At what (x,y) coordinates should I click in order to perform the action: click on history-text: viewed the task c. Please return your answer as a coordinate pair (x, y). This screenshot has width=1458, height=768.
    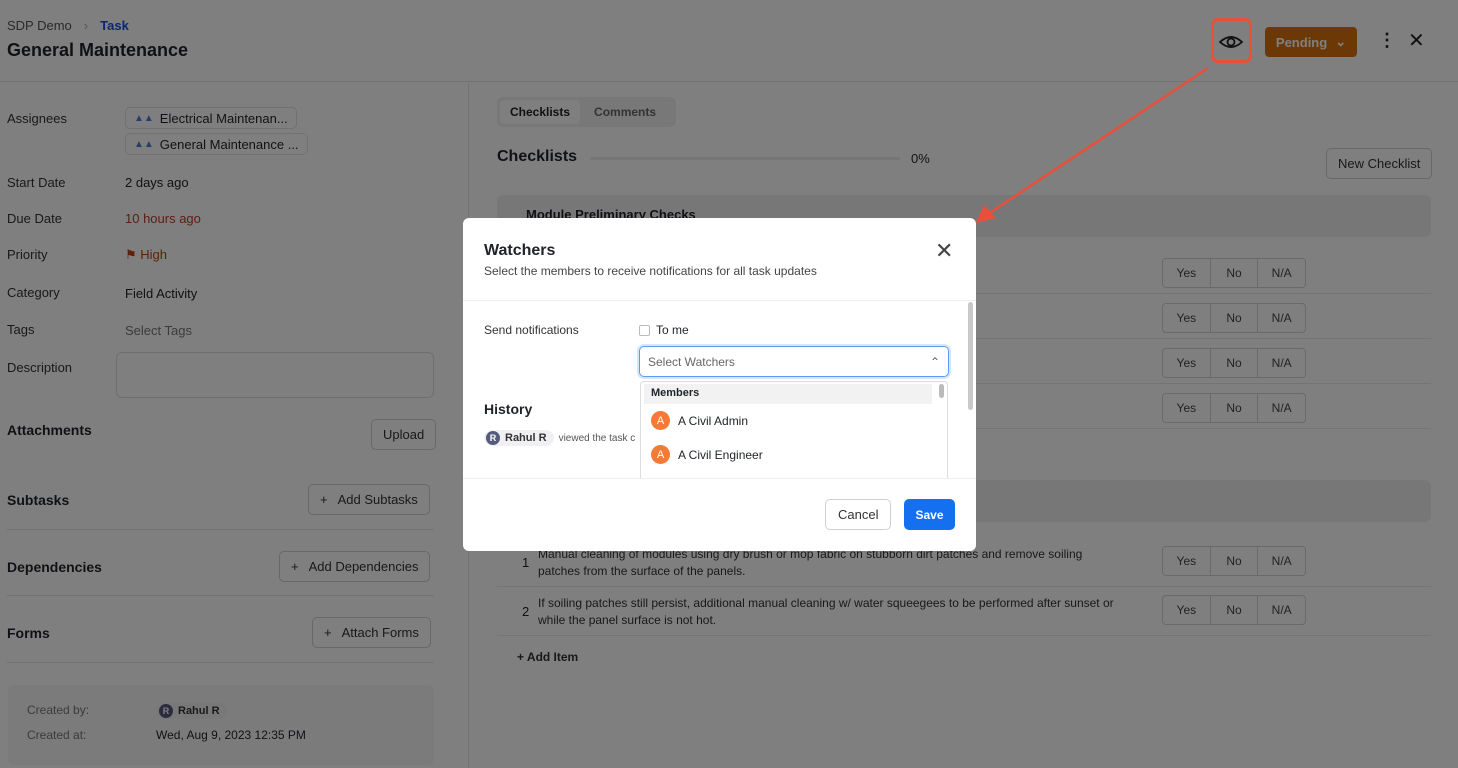
    Looking at the image, I should click on (597, 438).